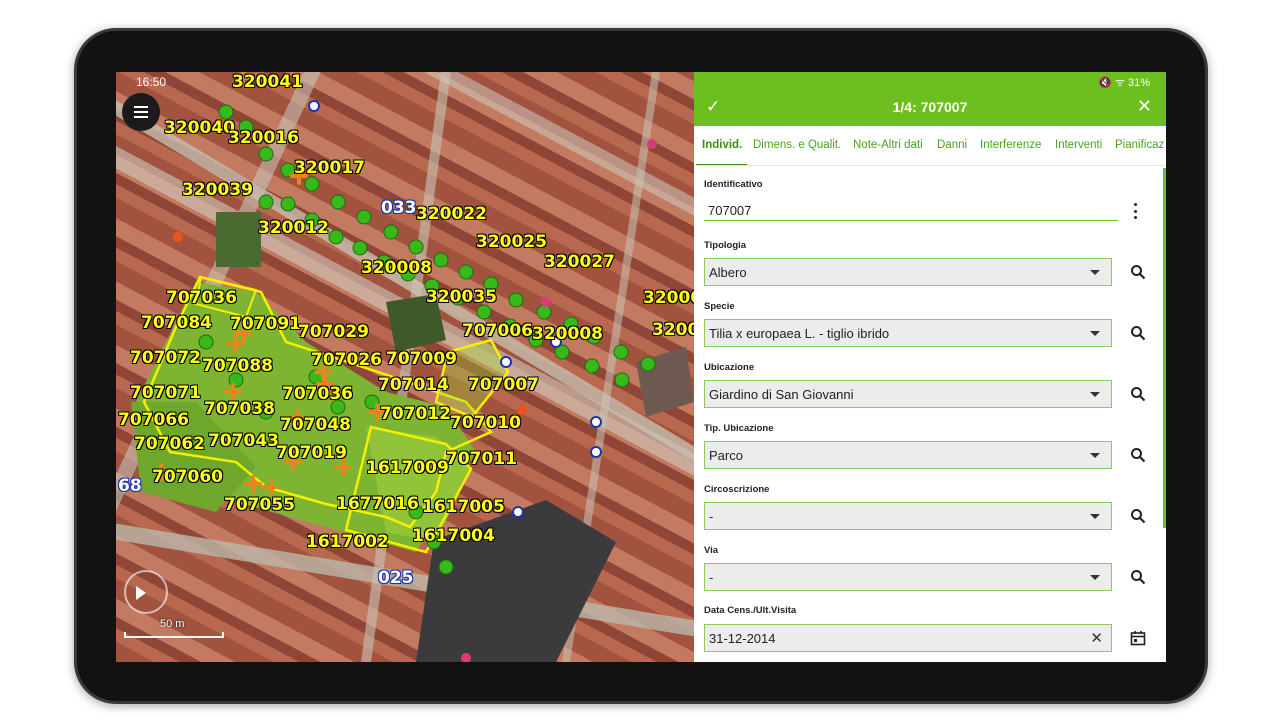 The width and height of the screenshot is (1280, 720). Describe the element at coordinates (315, 425) in the screenshot. I see `tree-id-label: 707048` at that location.